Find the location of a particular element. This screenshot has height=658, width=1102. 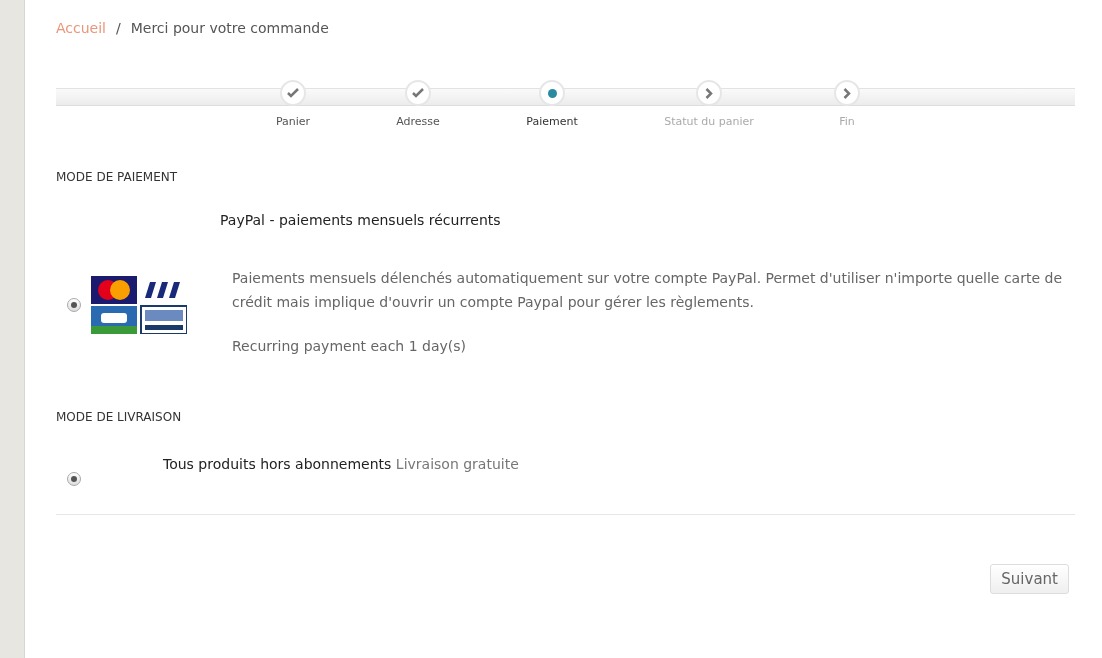

delivery-method-name: Tous produits hors abonnements is located at coordinates (277, 464).